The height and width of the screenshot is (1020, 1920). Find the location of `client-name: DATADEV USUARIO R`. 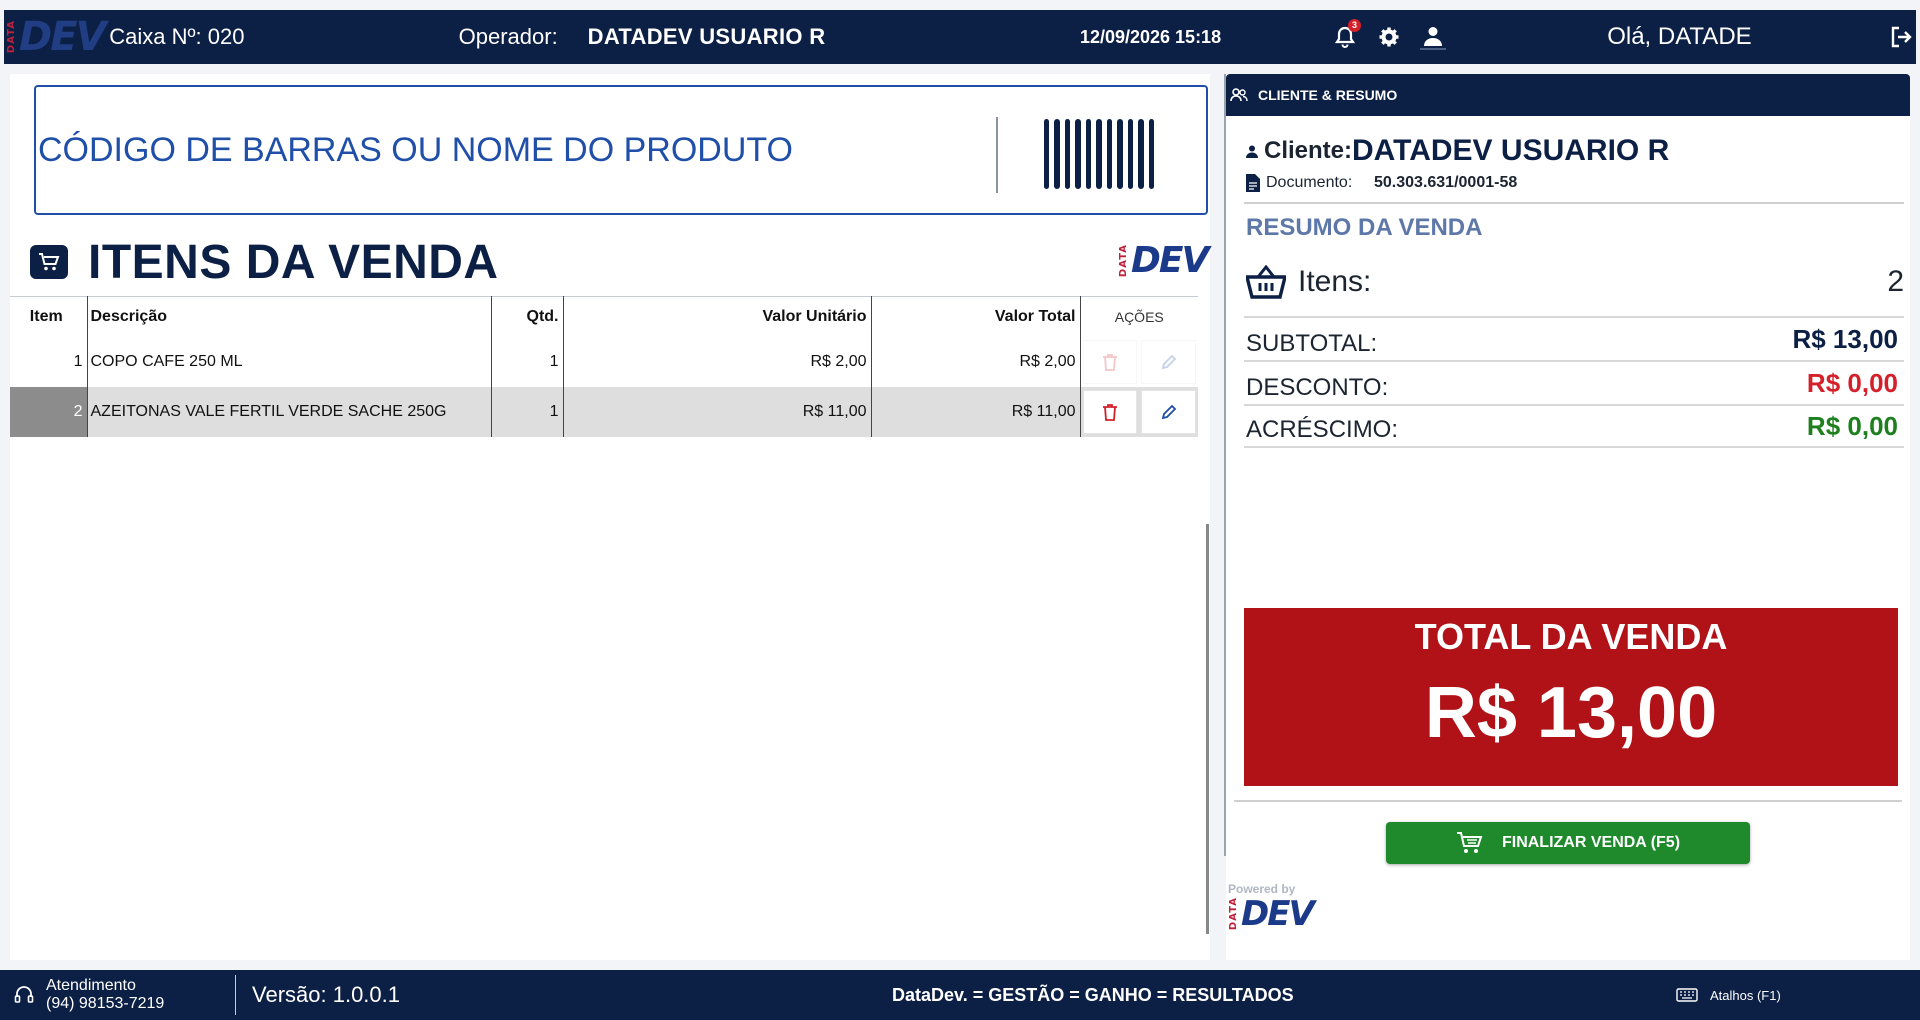

client-name: DATADEV USUARIO R is located at coordinates (1511, 150).